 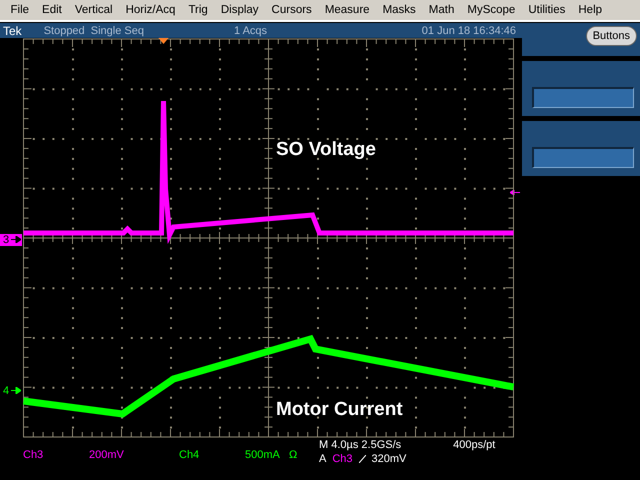 What do you see at coordinates (291, 10) in the screenshot?
I see `menu-item: Cursors` at bounding box center [291, 10].